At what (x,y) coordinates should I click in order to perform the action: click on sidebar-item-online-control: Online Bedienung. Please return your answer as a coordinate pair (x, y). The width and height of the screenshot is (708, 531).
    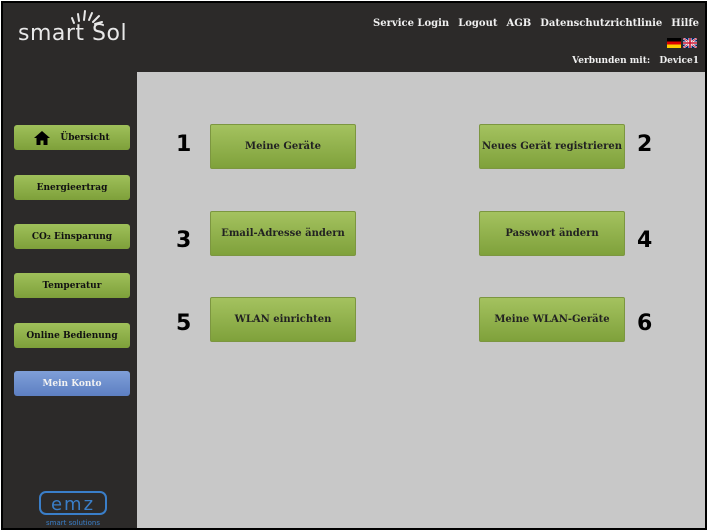
    Looking at the image, I should click on (72, 335).